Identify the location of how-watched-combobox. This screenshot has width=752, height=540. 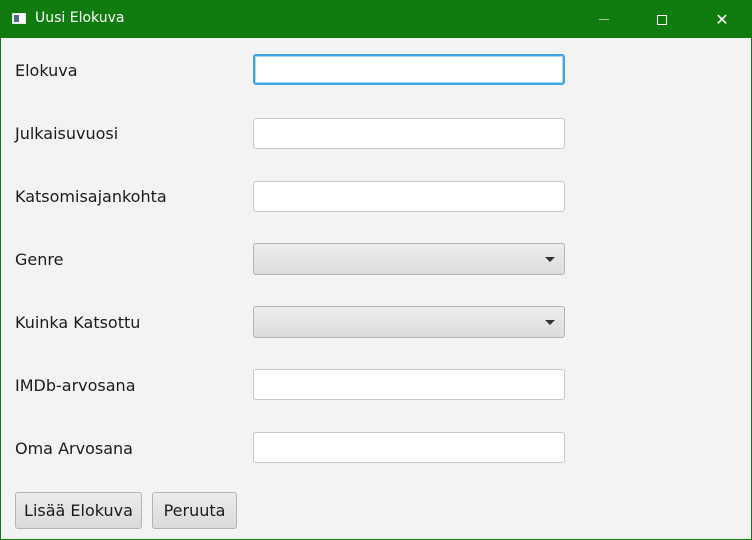
(409, 322).